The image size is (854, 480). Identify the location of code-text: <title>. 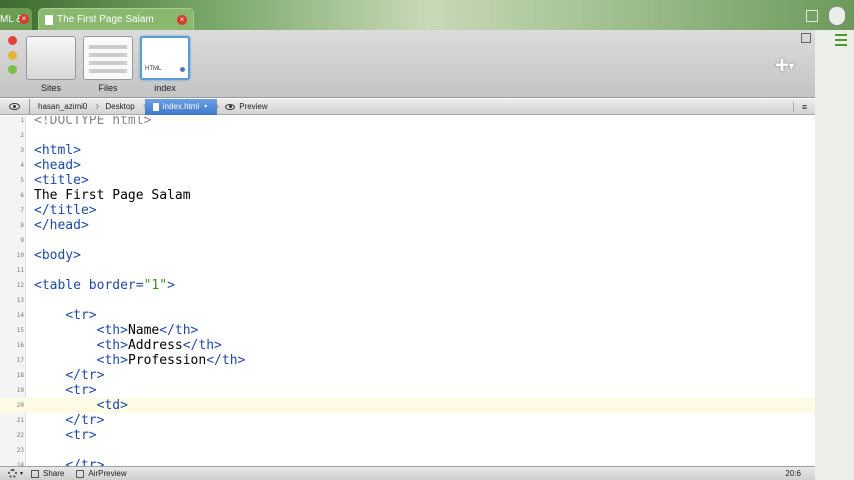
(61, 180).